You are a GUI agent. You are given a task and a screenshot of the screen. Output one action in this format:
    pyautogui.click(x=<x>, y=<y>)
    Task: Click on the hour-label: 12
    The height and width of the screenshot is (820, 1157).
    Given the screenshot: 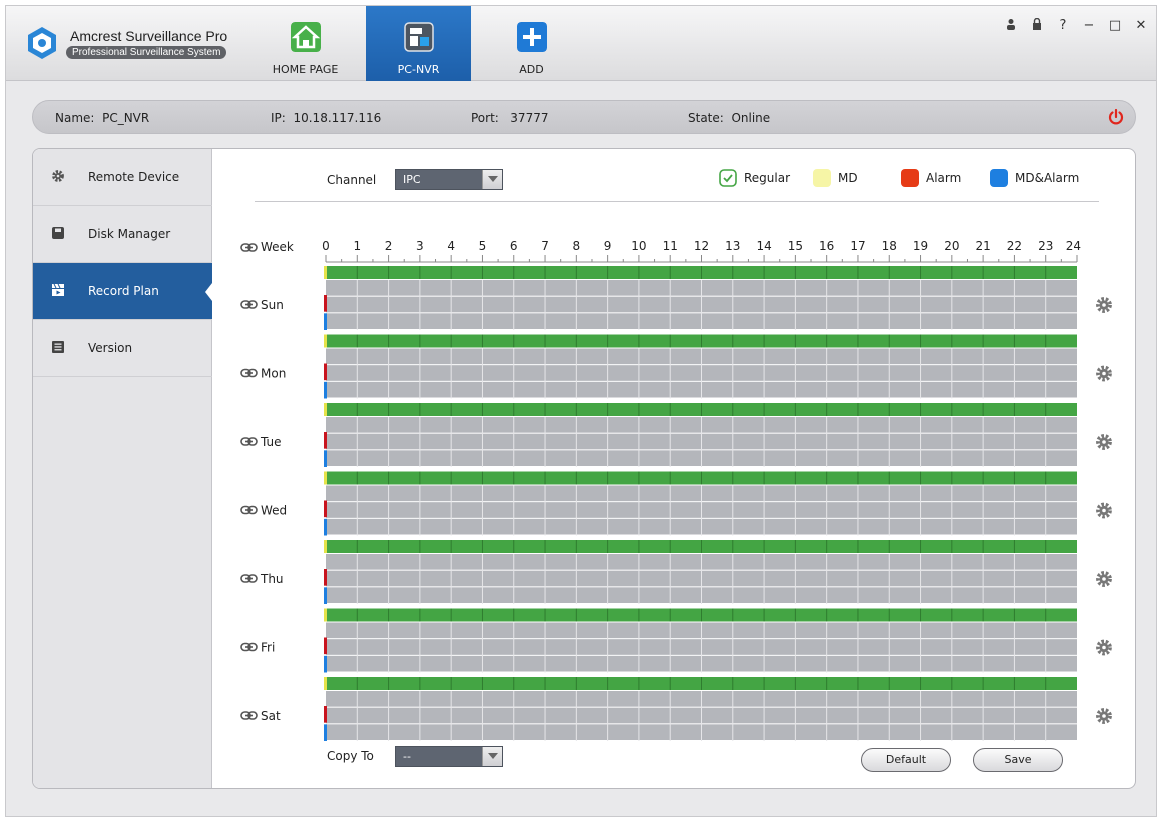 What is the action you would take?
    pyautogui.click(x=701, y=246)
    